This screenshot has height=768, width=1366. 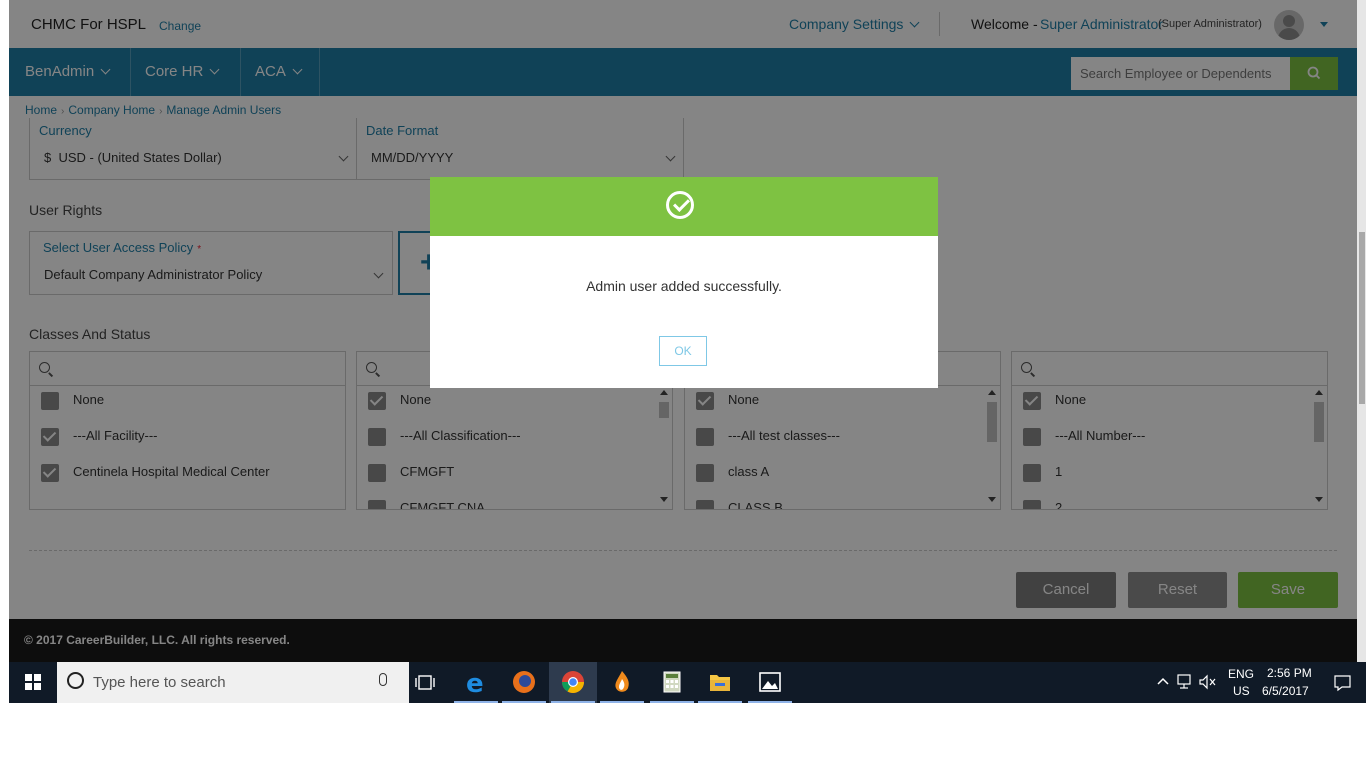 I want to click on task-view-icon, so click(x=425, y=682).